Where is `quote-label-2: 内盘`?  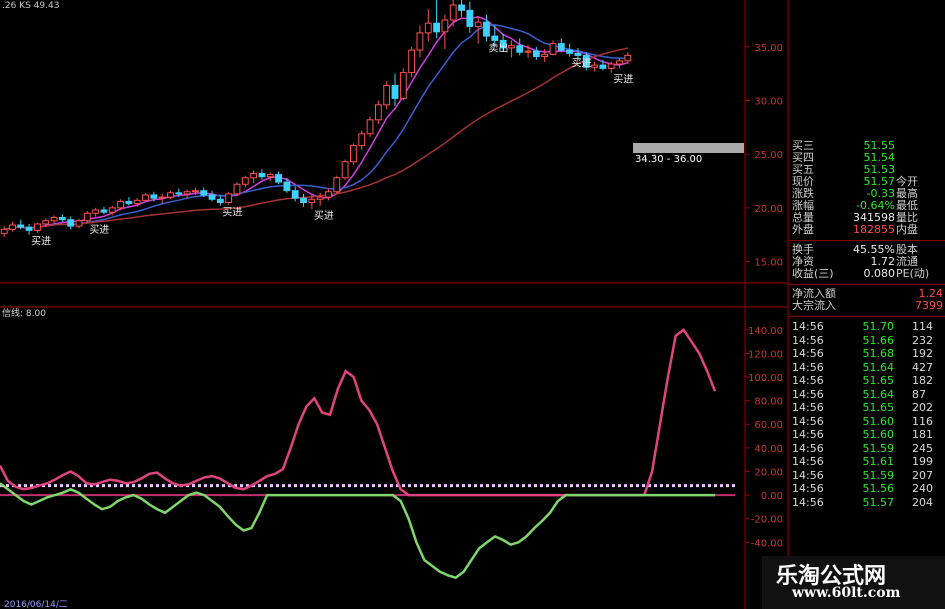
quote-label-2: 内盘 is located at coordinates (907, 229).